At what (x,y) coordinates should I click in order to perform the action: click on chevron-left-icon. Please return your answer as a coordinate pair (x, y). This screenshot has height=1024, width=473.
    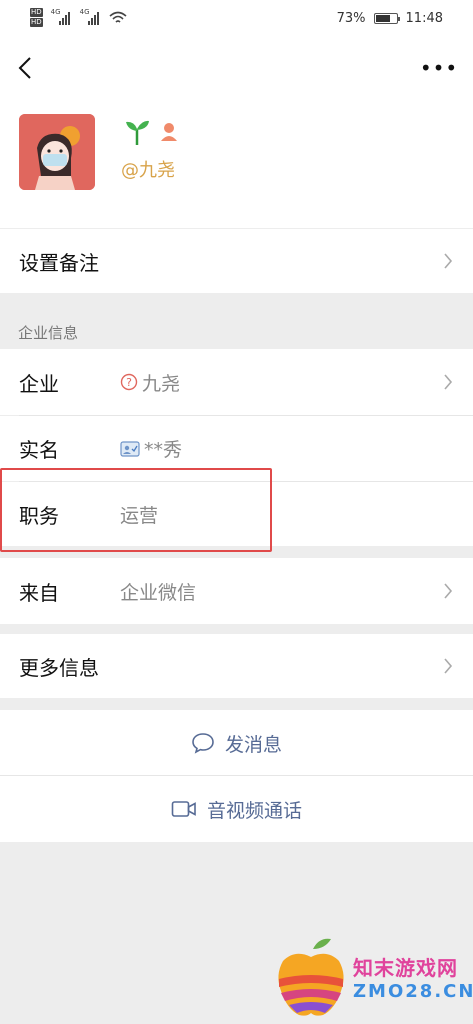
    Looking at the image, I should click on (24, 68).